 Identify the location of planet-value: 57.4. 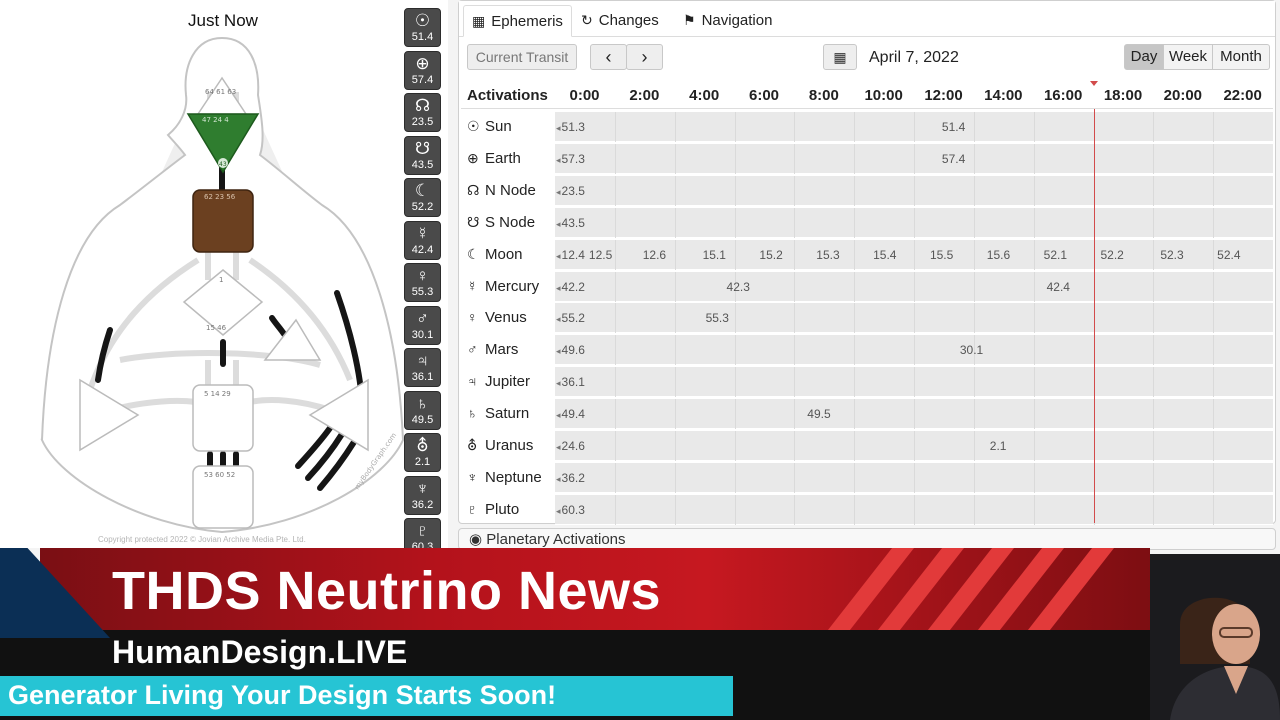
(422, 79).